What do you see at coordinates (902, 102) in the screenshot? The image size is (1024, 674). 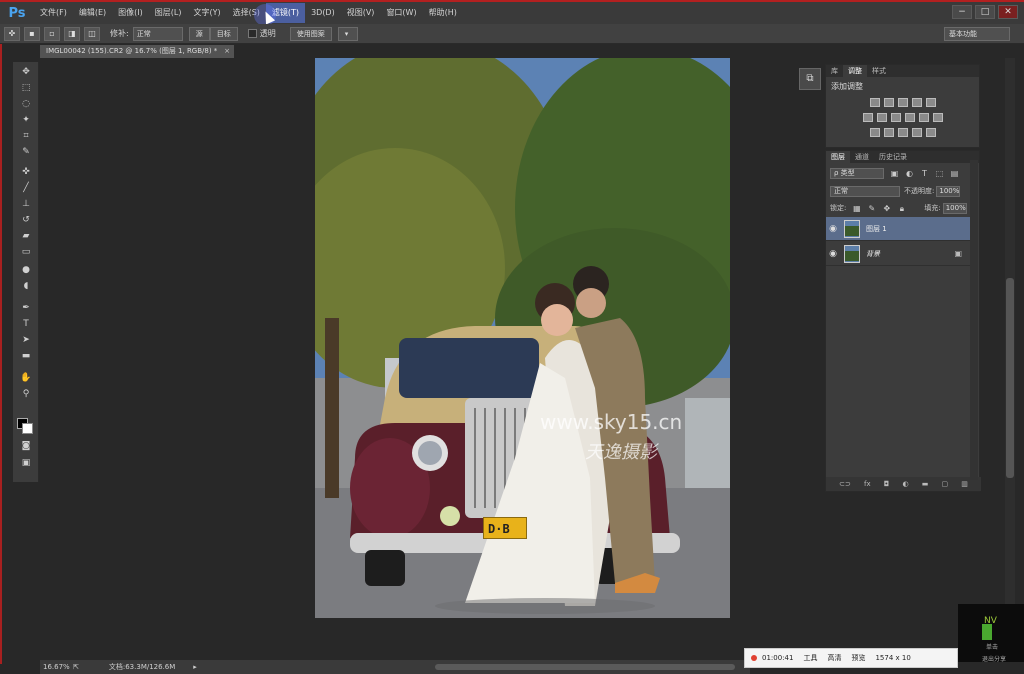 I see `curves-icon` at bounding box center [902, 102].